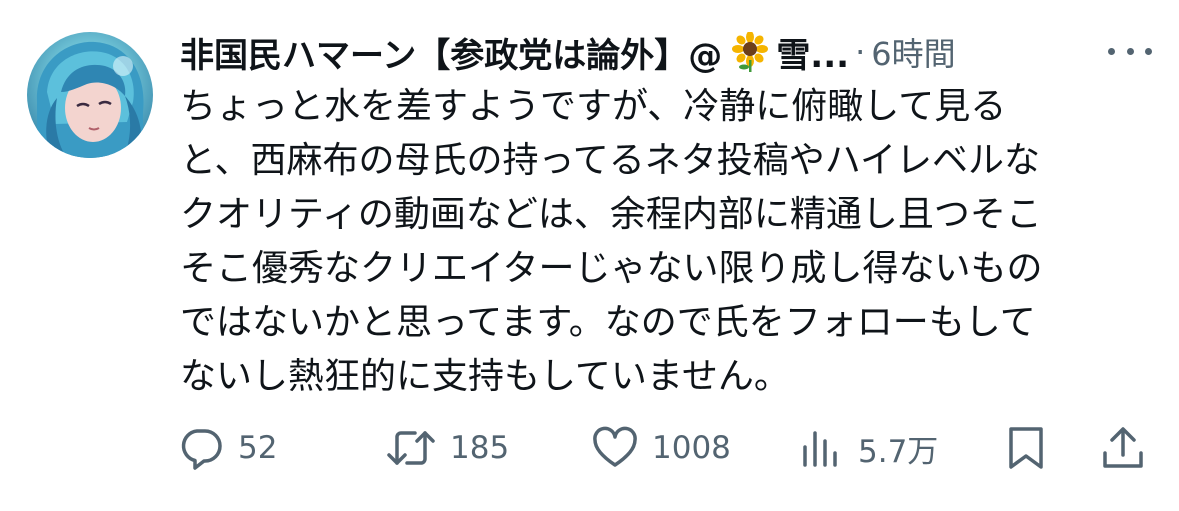  I want to click on retweet-icon, so click(411, 448).